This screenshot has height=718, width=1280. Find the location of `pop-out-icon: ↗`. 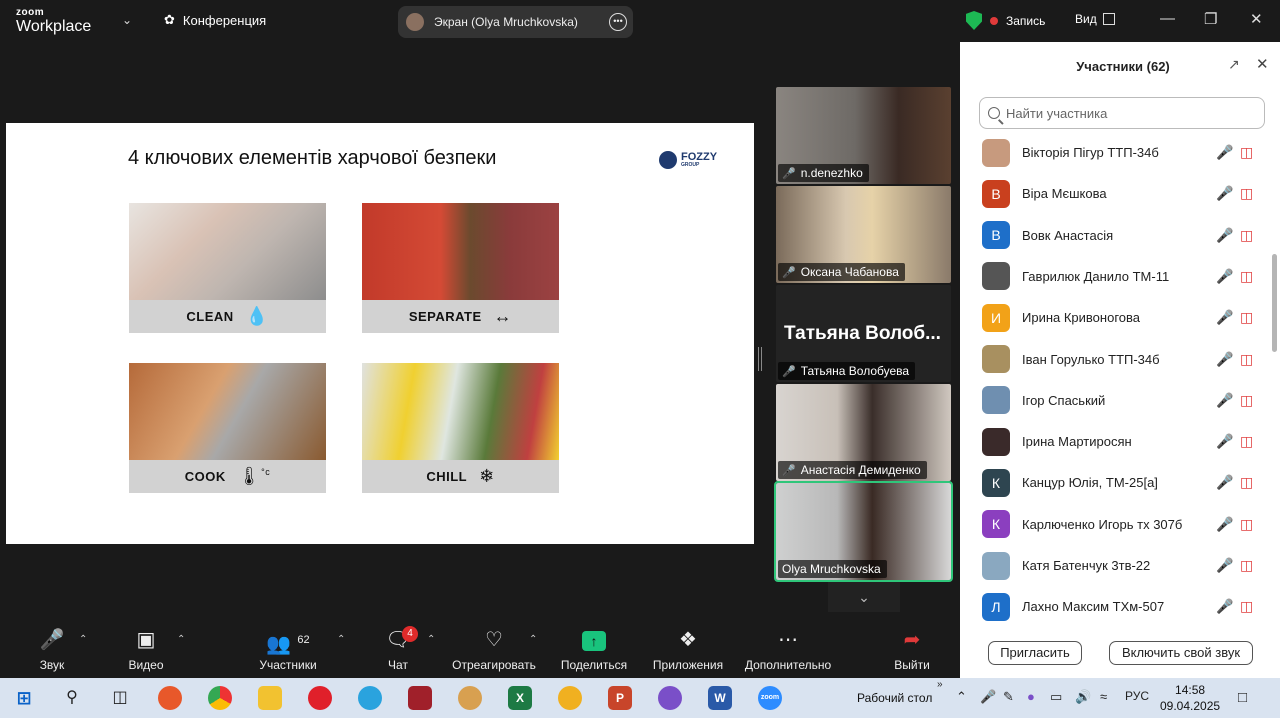

pop-out-icon: ↗ is located at coordinates (1234, 64).